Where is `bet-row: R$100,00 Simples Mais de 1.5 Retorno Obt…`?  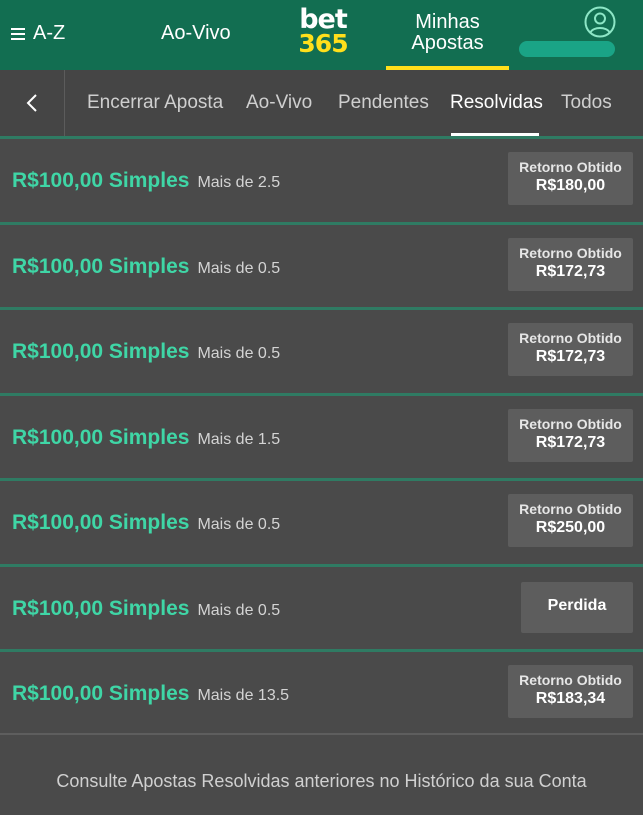 bet-row: R$100,00 Simples Mais de 1.5 Retorno Obt… is located at coordinates (321, 435).